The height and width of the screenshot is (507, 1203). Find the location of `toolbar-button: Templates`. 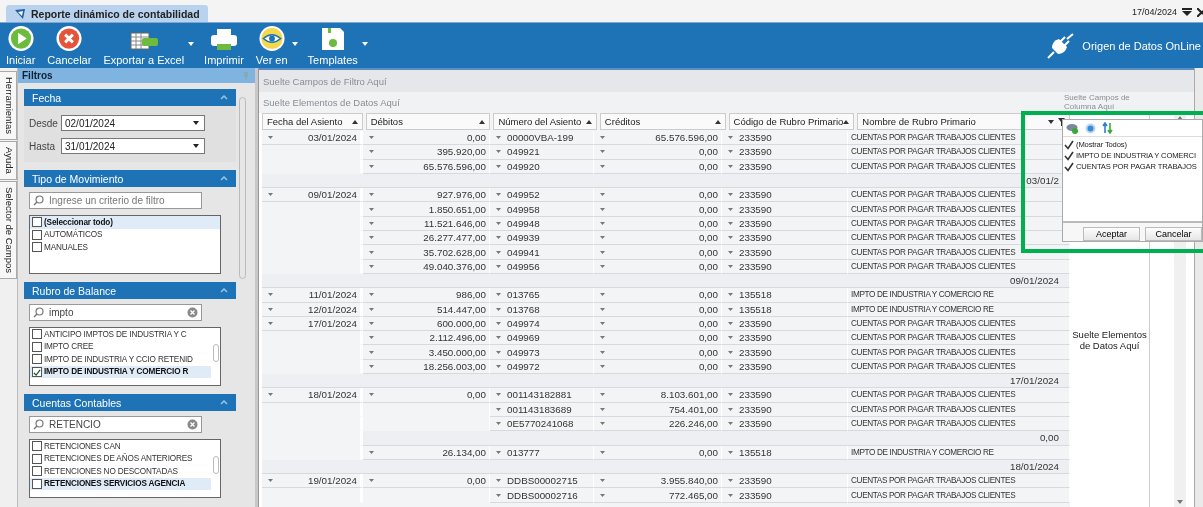

toolbar-button: Templates is located at coordinates (332, 45).